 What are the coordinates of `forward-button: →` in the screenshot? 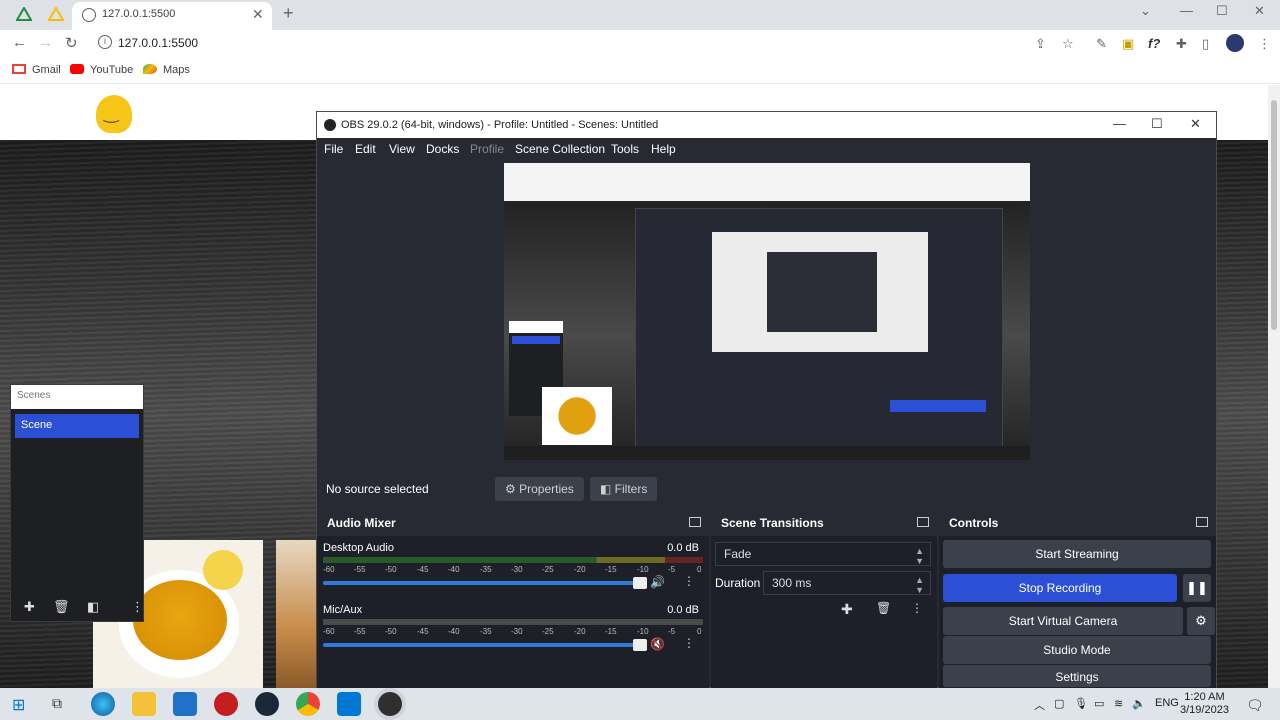 It's located at (45, 42).